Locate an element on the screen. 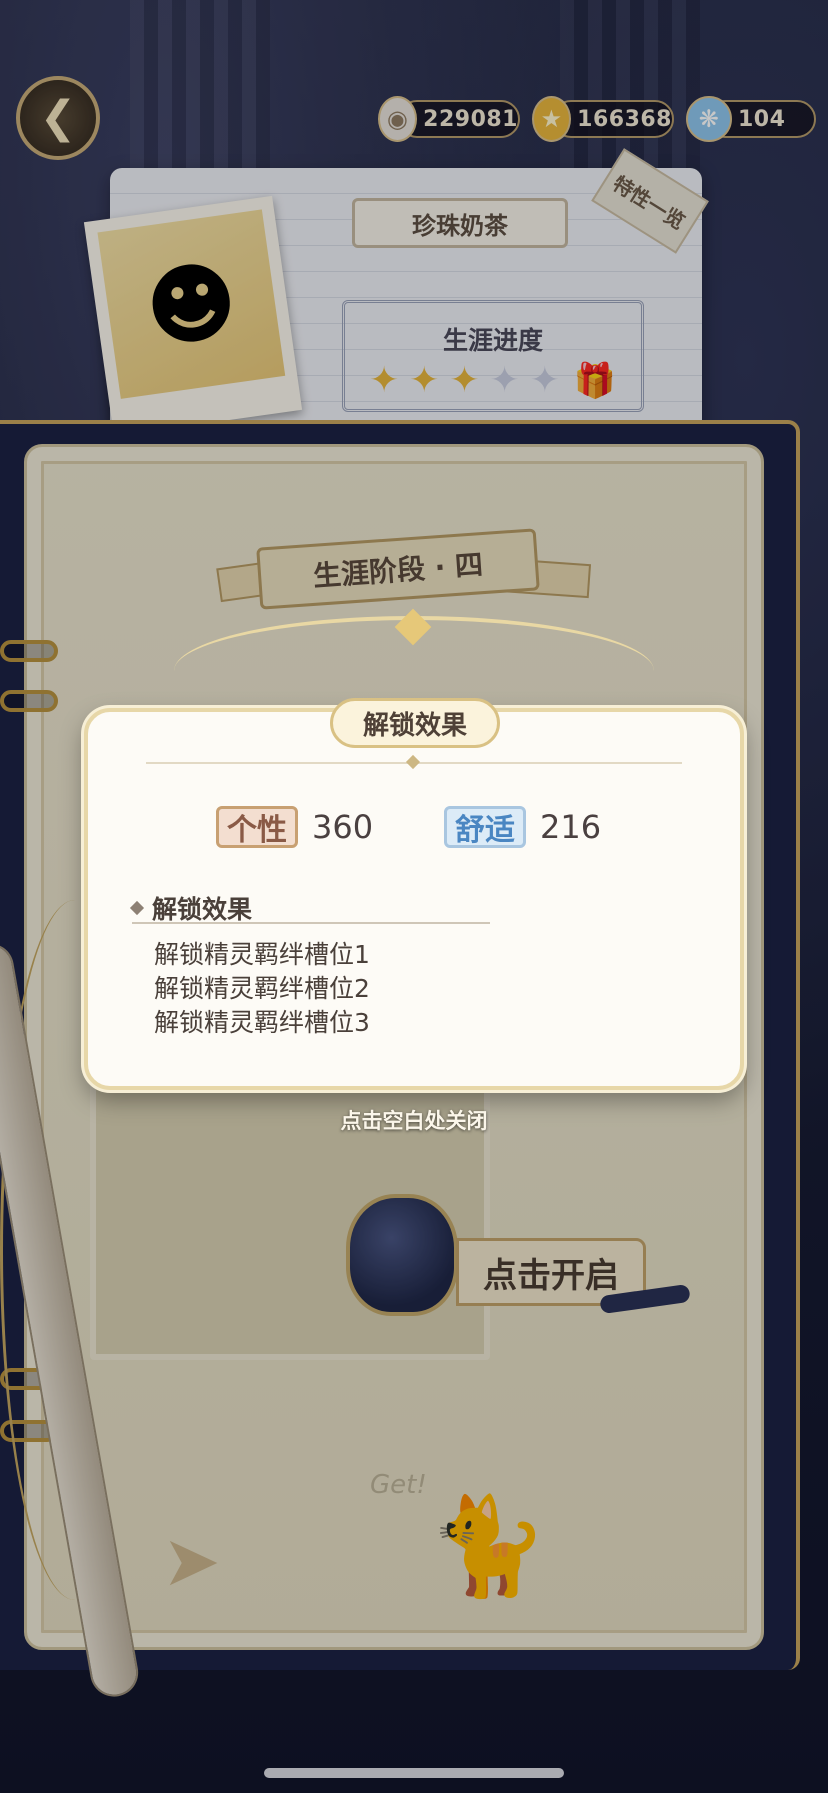 The image size is (828, 1793). stat-comfort: 舒适 216 is located at coordinates (522, 827).